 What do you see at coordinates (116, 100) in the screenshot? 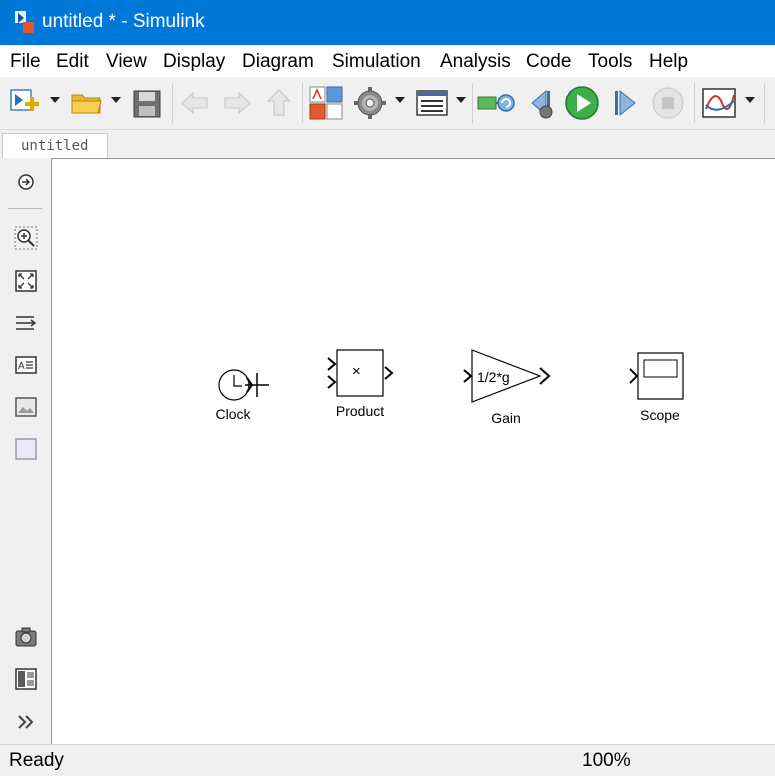
I see `open-dropdown-icon` at bounding box center [116, 100].